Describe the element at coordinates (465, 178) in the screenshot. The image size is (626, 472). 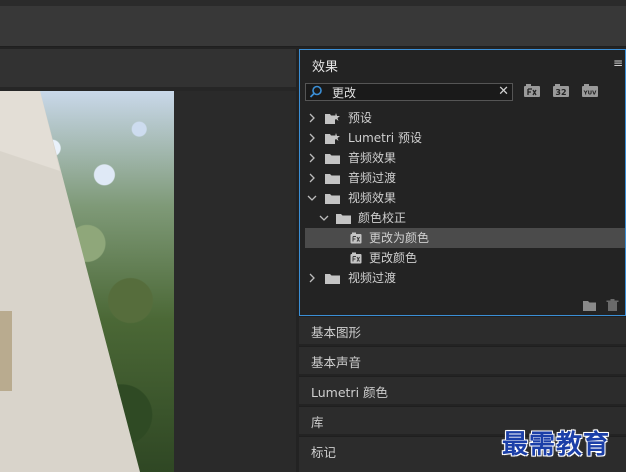
I see `tree-item-audio-transitions: 音频过渡` at that location.